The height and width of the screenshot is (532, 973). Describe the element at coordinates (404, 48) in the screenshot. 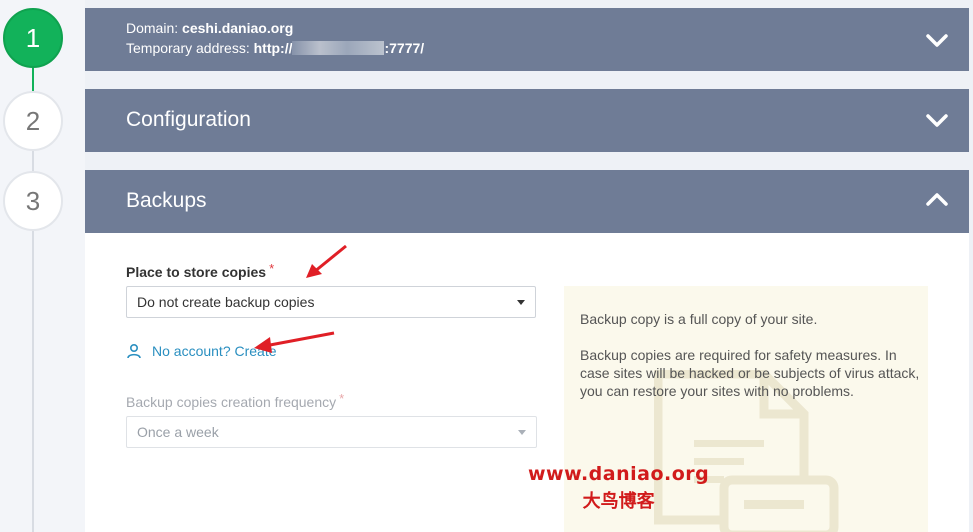

I see `temp-address-suffix: :7777/` at that location.